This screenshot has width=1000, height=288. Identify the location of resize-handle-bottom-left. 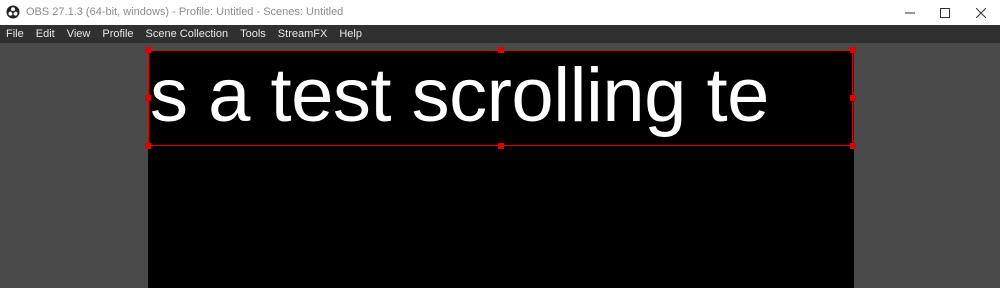
(148, 146).